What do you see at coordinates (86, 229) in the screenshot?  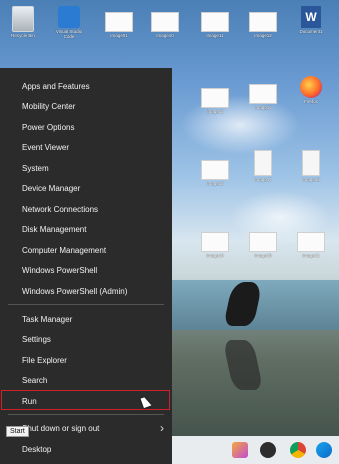 I see `menu-item-disk-management: Disk Management` at bounding box center [86, 229].